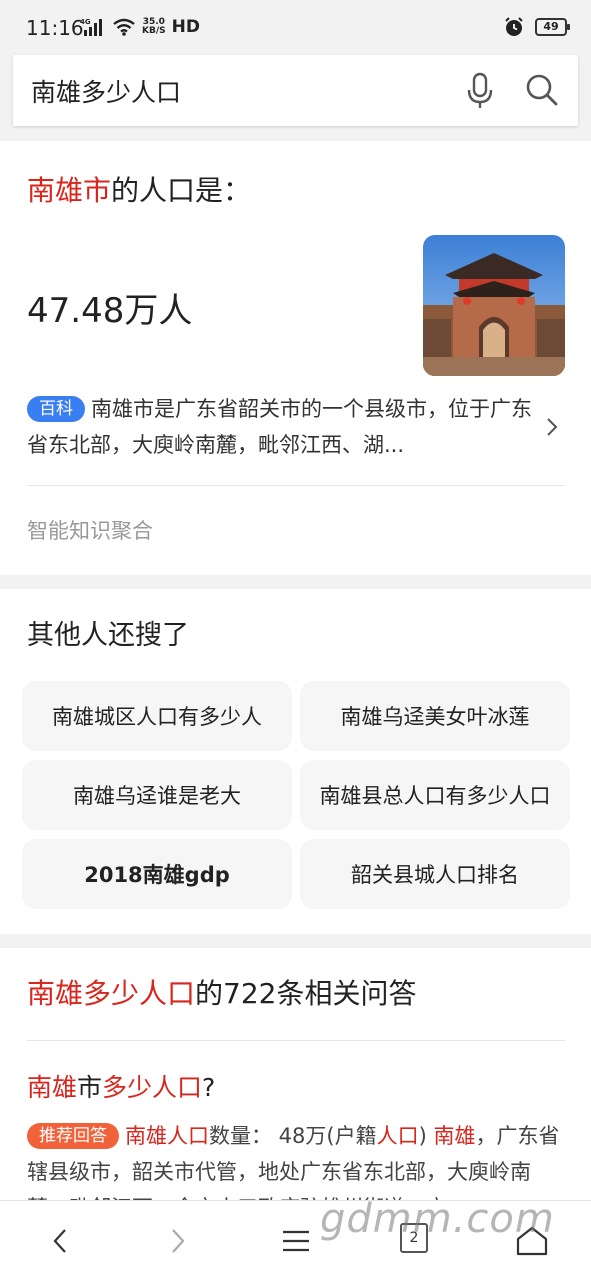  Describe the element at coordinates (52, 1087) in the screenshot. I see `question-highlight: 南雄` at that location.